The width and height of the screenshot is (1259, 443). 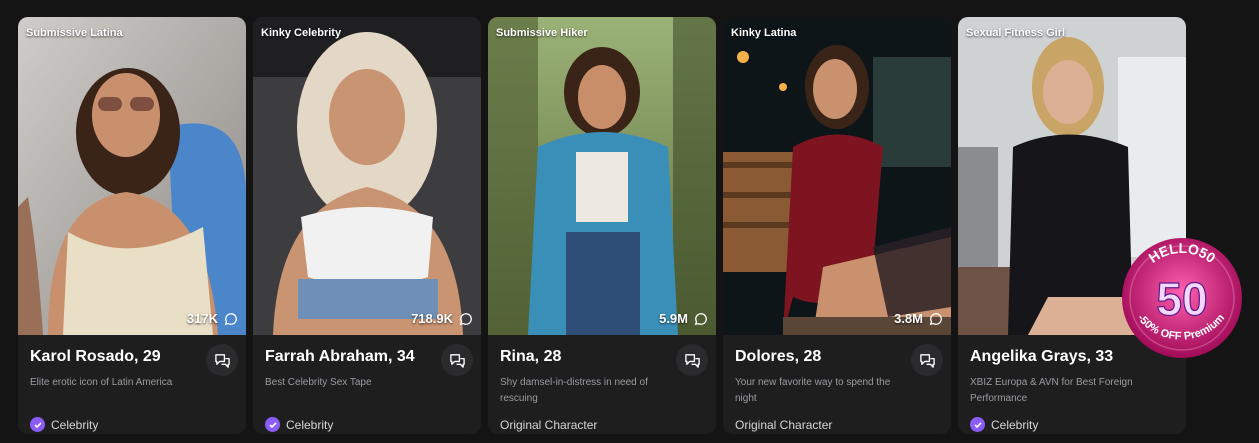 I want to click on character-tag: Kinky Latina, so click(x=764, y=33).